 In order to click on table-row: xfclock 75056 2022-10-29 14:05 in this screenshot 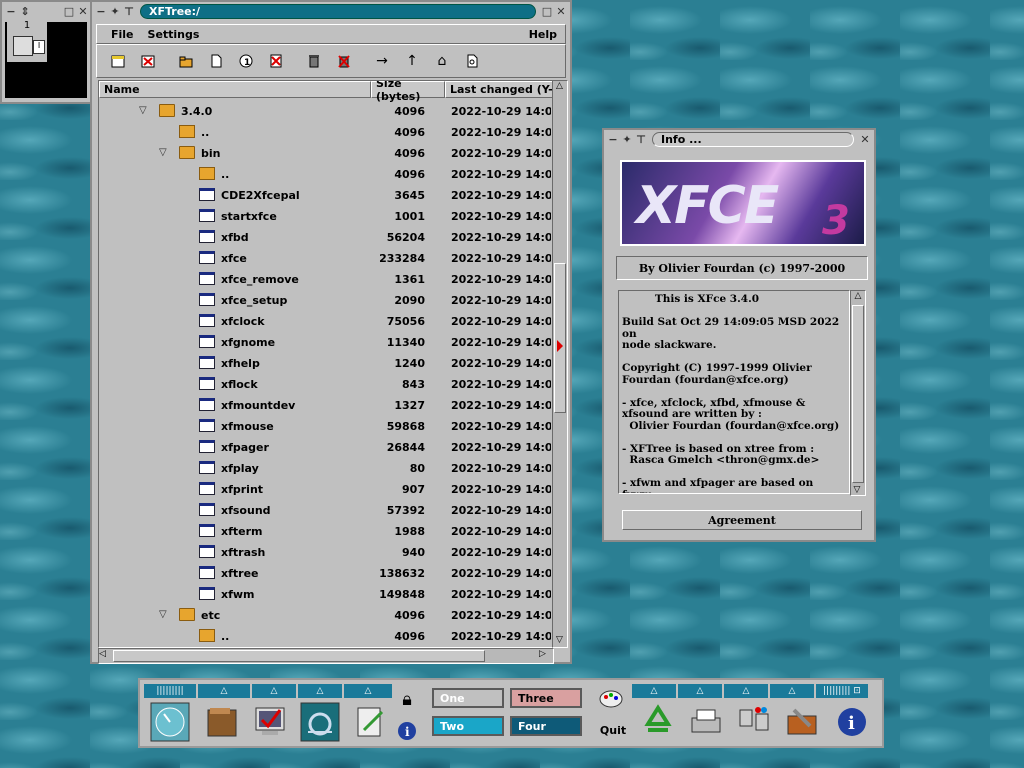, I will do `click(326, 321)`.